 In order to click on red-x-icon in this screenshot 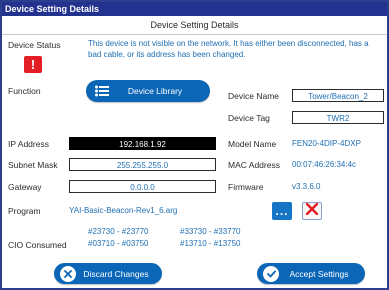, I will do `click(312, 211)`.